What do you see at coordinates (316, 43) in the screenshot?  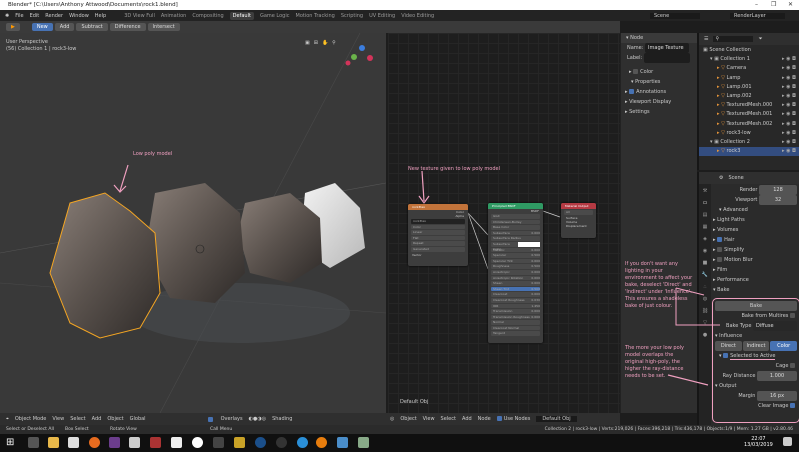 I see `perspective-icon: ⊞` at bounding box center [316, 43].